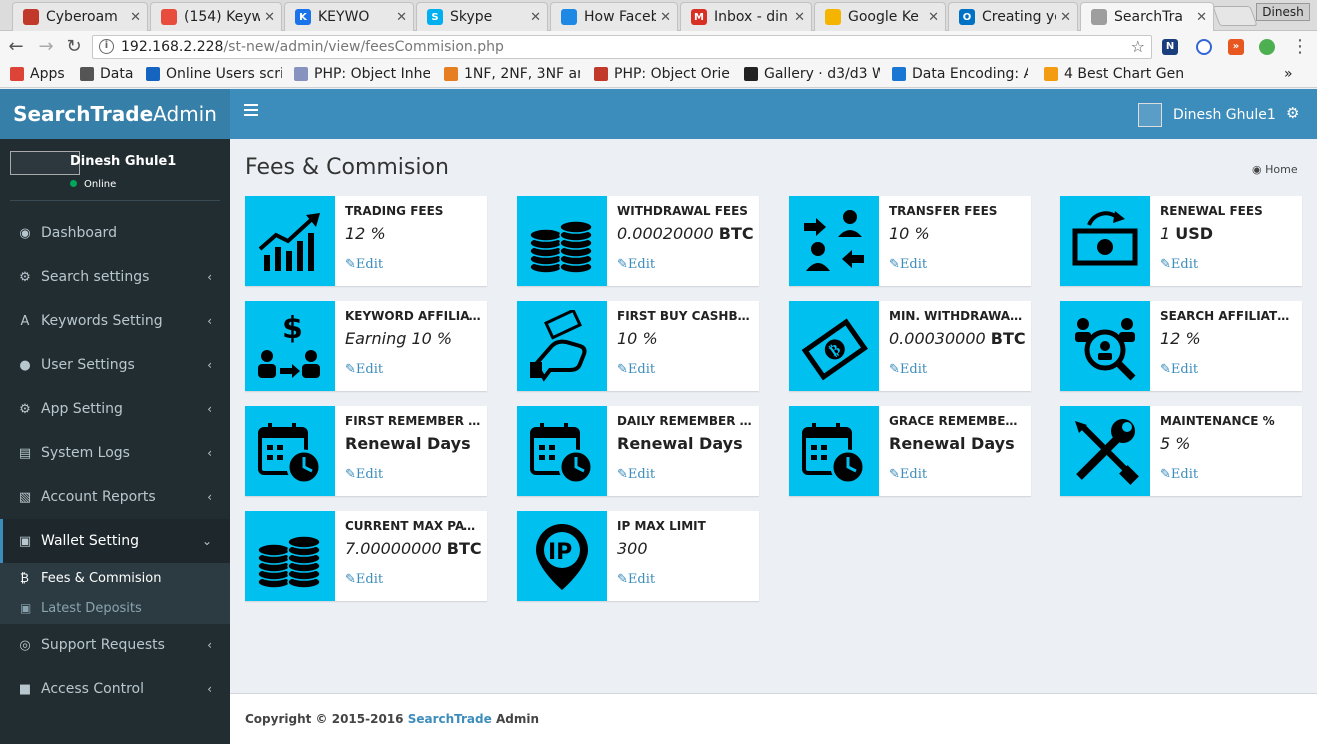  What do you see at coordinates (834, 346) in the screenshot?
I see `bitcoin-ticket-icon: ₿` at bounding box center [834, 346].